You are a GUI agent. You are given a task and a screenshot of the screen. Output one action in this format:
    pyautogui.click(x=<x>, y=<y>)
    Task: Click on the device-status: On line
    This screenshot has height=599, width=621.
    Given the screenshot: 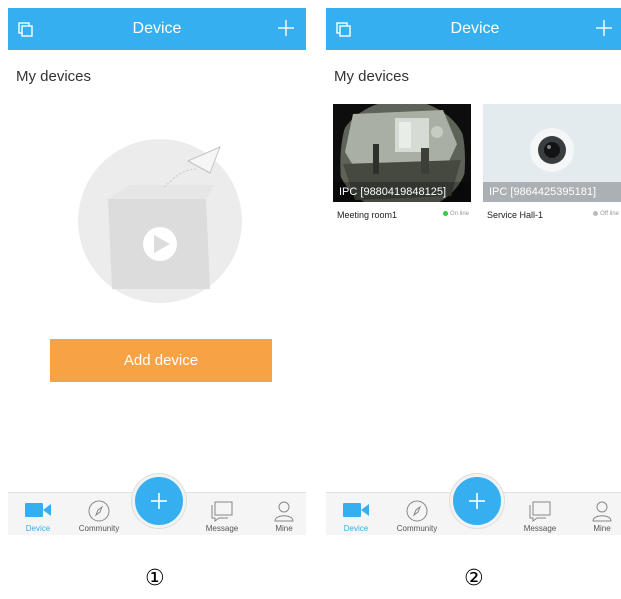 What is the action you would take?
    pyautogui.click(x=455, y=214)
    